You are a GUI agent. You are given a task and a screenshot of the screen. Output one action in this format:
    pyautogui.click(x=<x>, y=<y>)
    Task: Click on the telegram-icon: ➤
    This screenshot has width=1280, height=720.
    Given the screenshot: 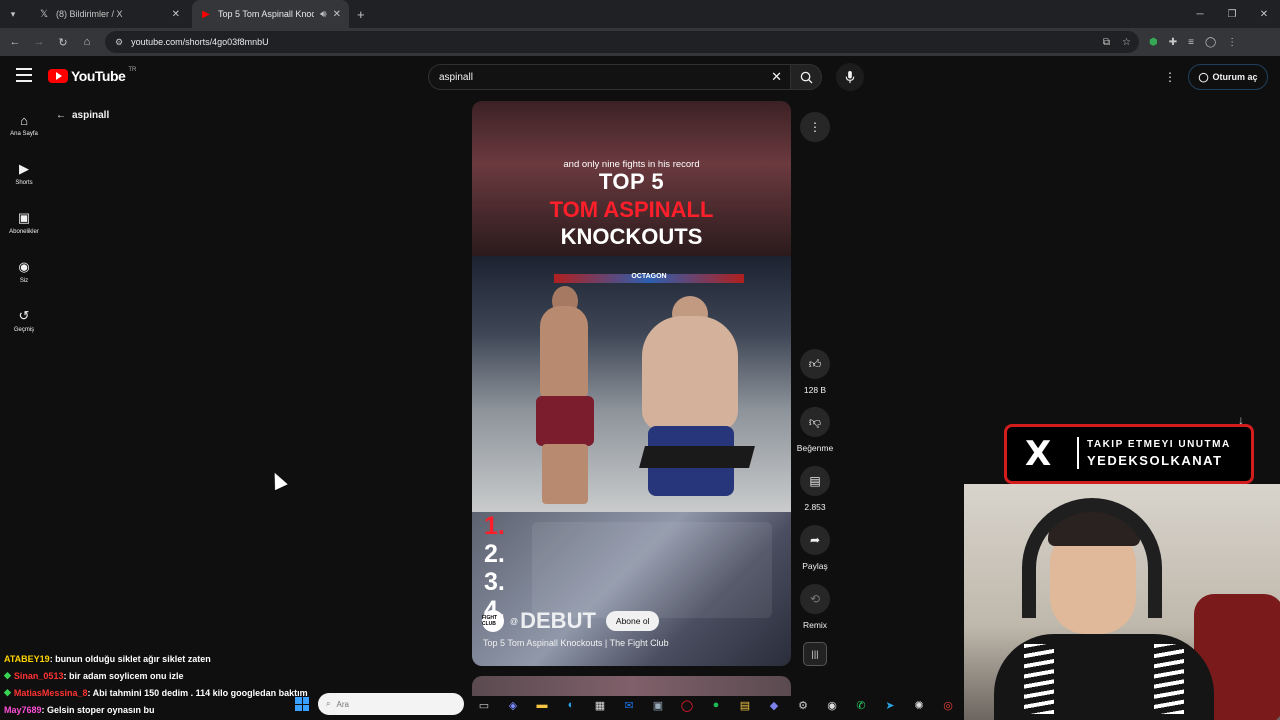 What is the action you would take?
    pyautogui.click(x=890, y=705)
    